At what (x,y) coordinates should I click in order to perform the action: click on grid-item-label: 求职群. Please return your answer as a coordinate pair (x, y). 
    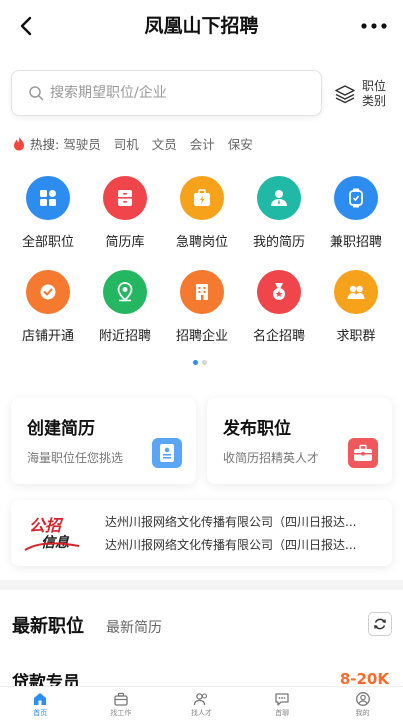
    Looking at the image, I should click on (356, 336).